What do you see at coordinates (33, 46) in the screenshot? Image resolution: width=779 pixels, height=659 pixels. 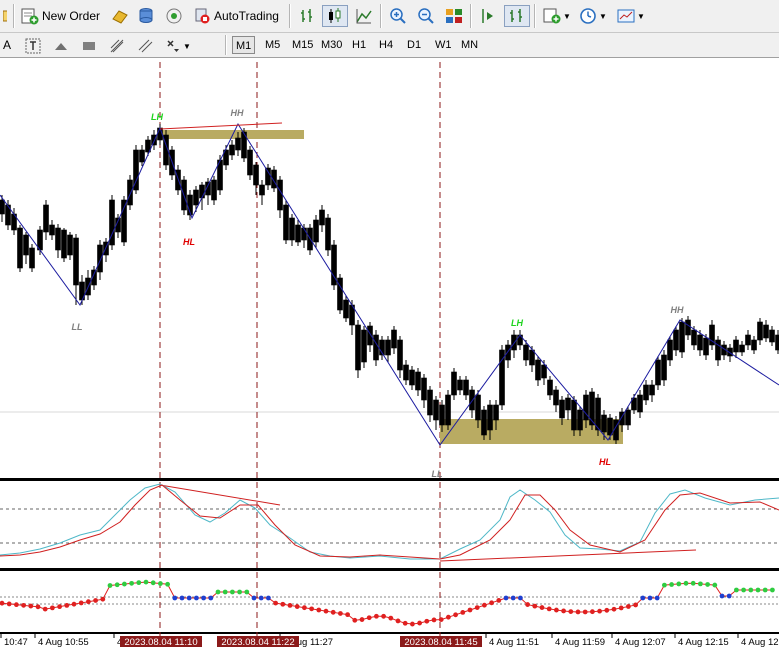 I see `text-label-tool` at bounding box center [33, 46].